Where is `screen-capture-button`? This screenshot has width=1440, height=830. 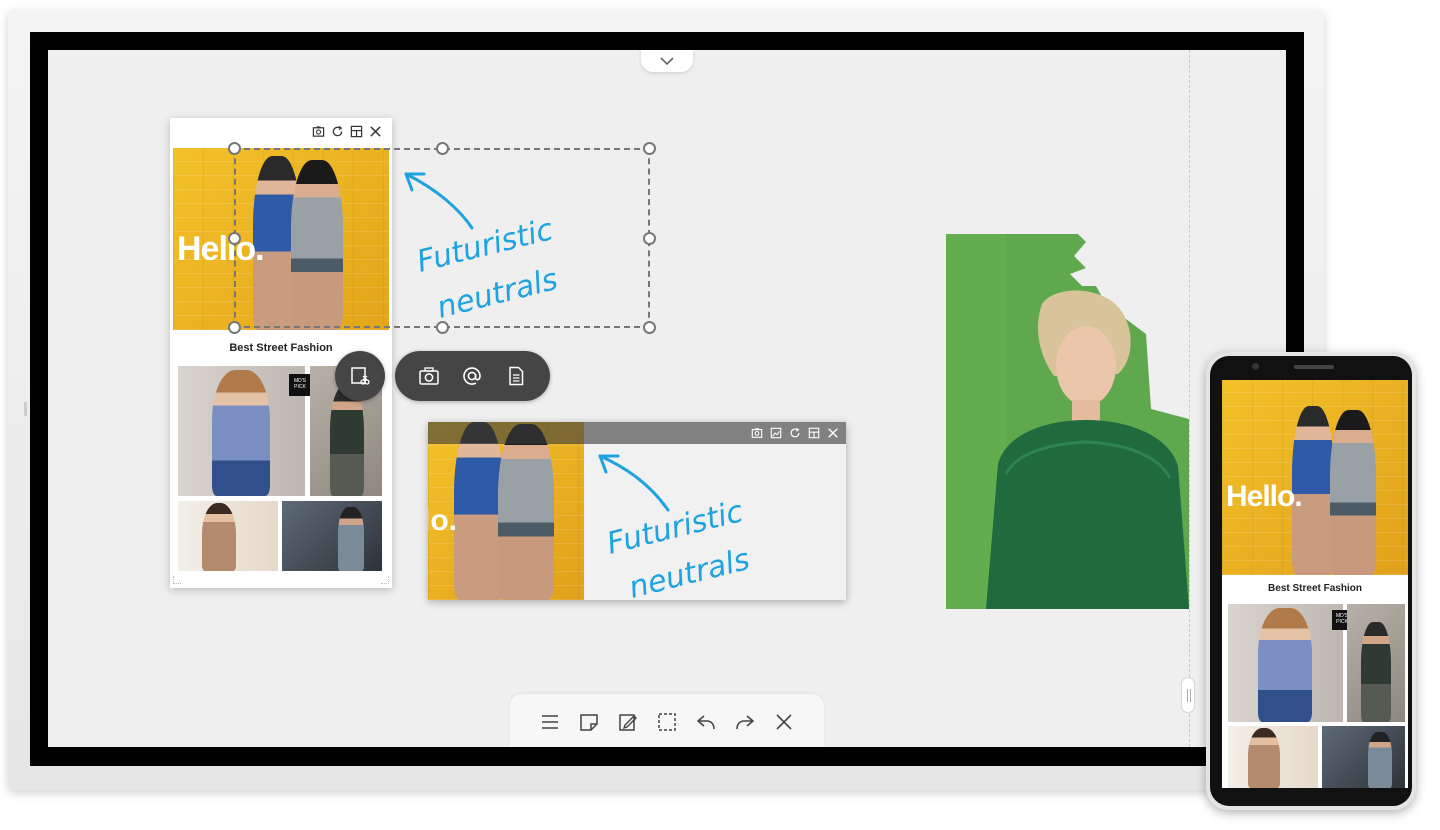
screen-capture-button is located at coordinates (360, 376).